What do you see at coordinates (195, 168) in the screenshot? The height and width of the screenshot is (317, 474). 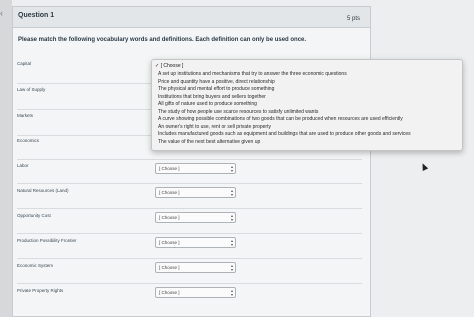 I see `labor-select: [ Choose ] ▴ ▾` at bounding box center [195, 168].